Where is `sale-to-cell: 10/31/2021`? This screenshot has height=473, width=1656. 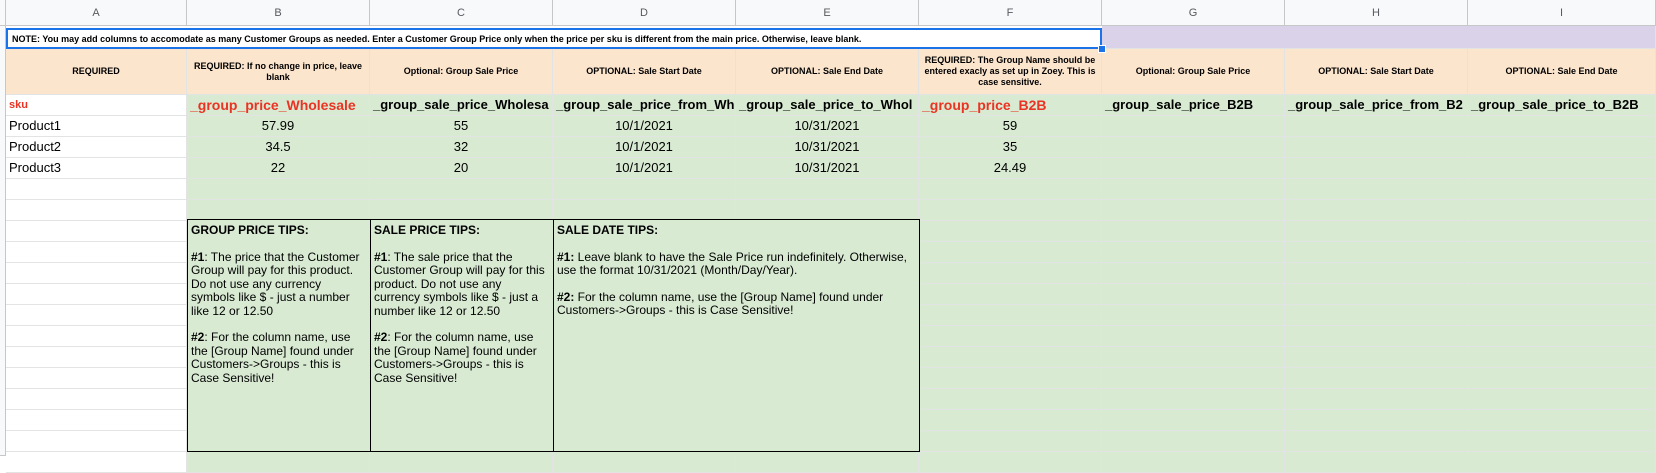 sale-to-cell: 10/31/2021 is located at coordinates (827, 147).